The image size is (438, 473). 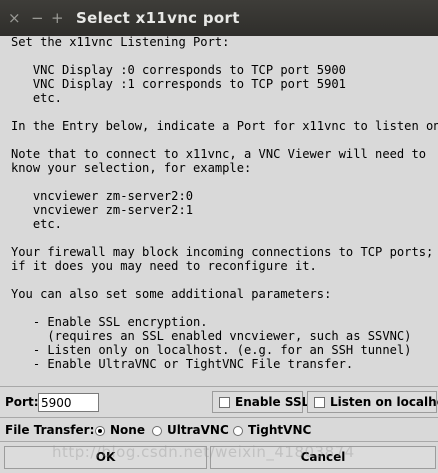 What do you see at coordinates (198, 430) in the screenshot?
I see `radio-ultravnc-label: UltraVNC` at bounding box center [198, 430].